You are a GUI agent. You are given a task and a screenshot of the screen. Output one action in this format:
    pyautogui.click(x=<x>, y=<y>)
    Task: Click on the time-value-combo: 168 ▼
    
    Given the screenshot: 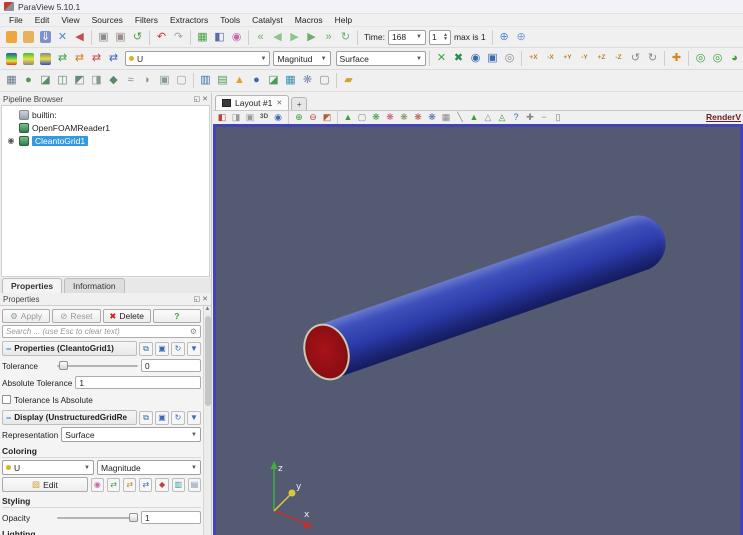 What is the action you would take?
    pyautogui.click(x=406, y=37)
    